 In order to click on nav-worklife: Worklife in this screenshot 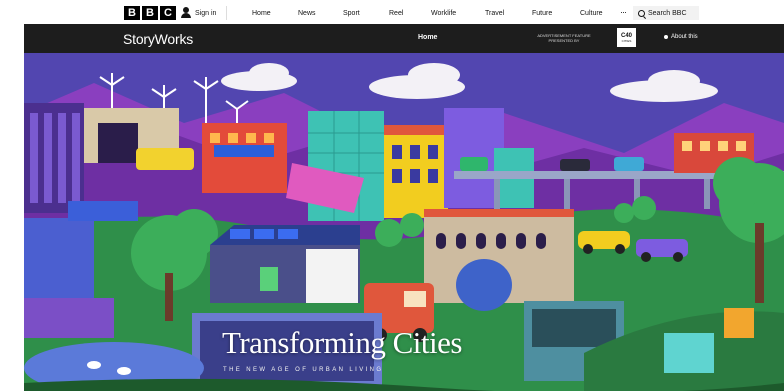, I will do `click(443, 13)`.